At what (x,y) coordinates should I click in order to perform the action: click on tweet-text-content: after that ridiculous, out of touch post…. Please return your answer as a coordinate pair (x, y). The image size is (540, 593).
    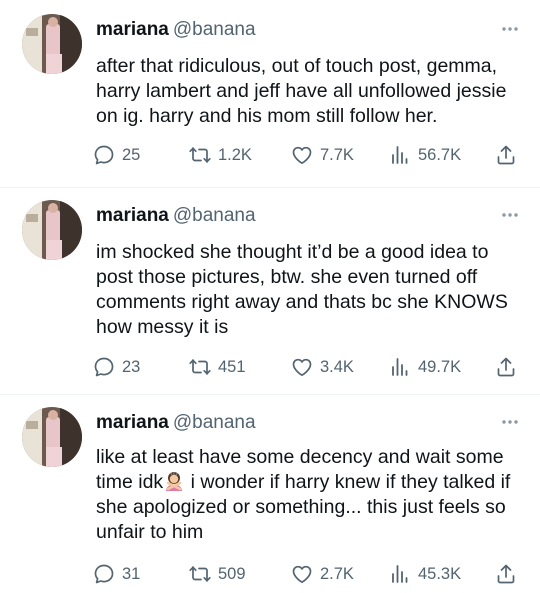
    Looking at the image, I should click on (301, 91).